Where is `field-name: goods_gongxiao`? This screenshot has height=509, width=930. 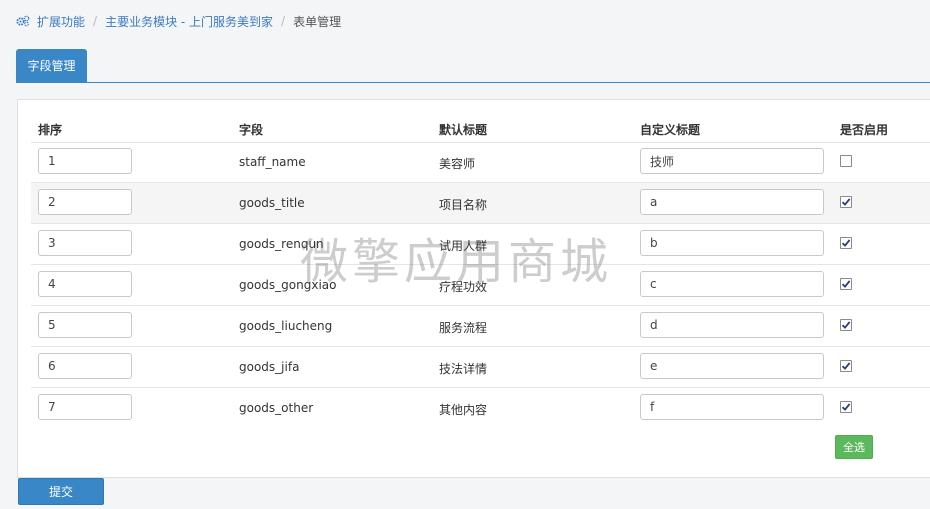
field-name: goods_gongxiao is located at coordinates (288, 285).